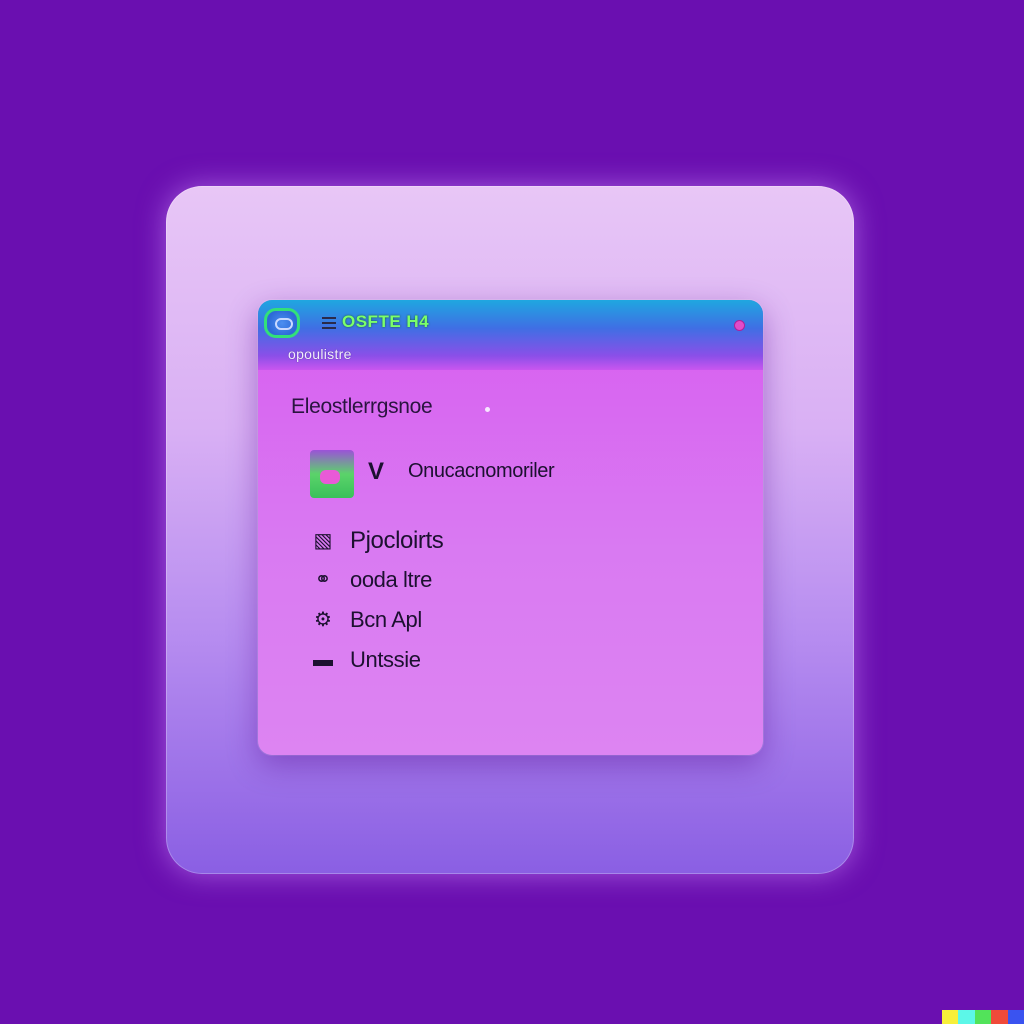 The width and height of the screenshot is (1024, 1024). I want to click on list-item-label: ooda ltre, so click(391, 579).